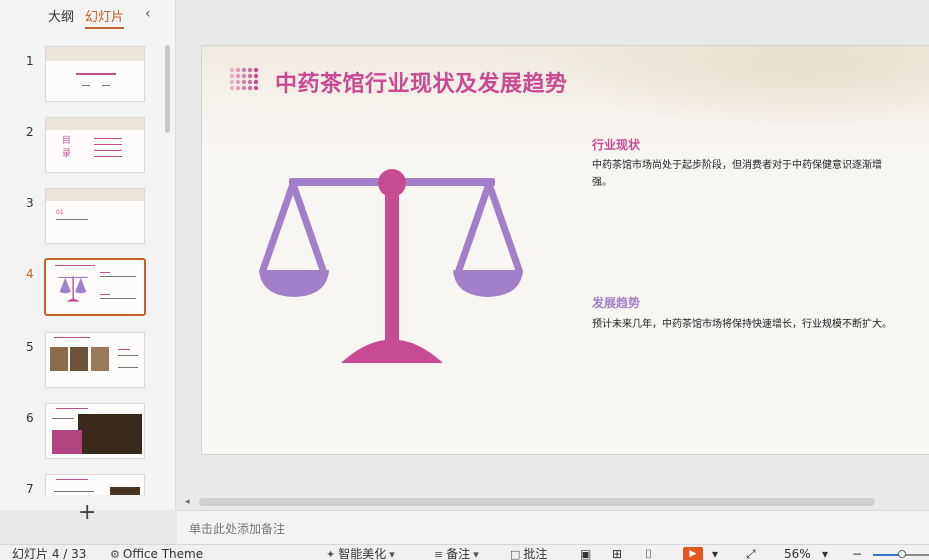 The image size is (929, 560). I want to click on horizontal-scrollbar, so click(537, 502).